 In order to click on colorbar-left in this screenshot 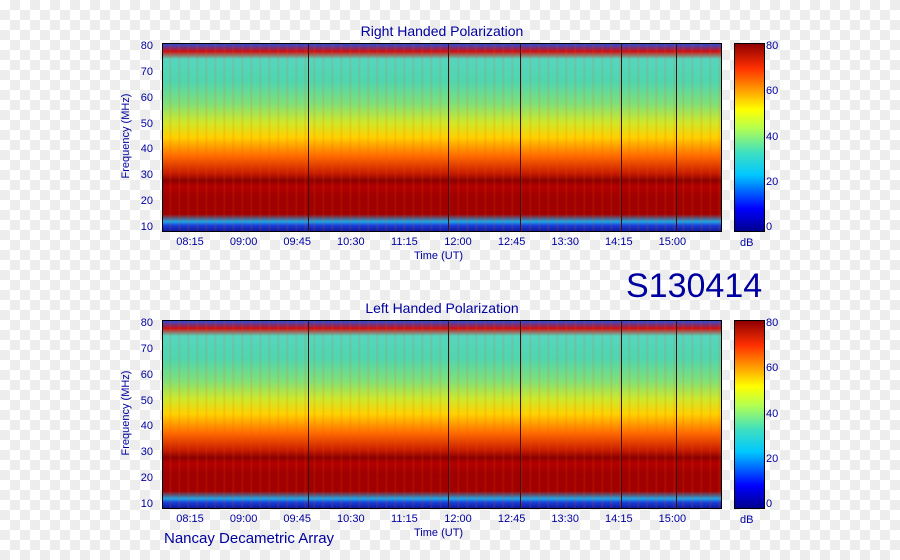, I will do `click(749, 414)`.